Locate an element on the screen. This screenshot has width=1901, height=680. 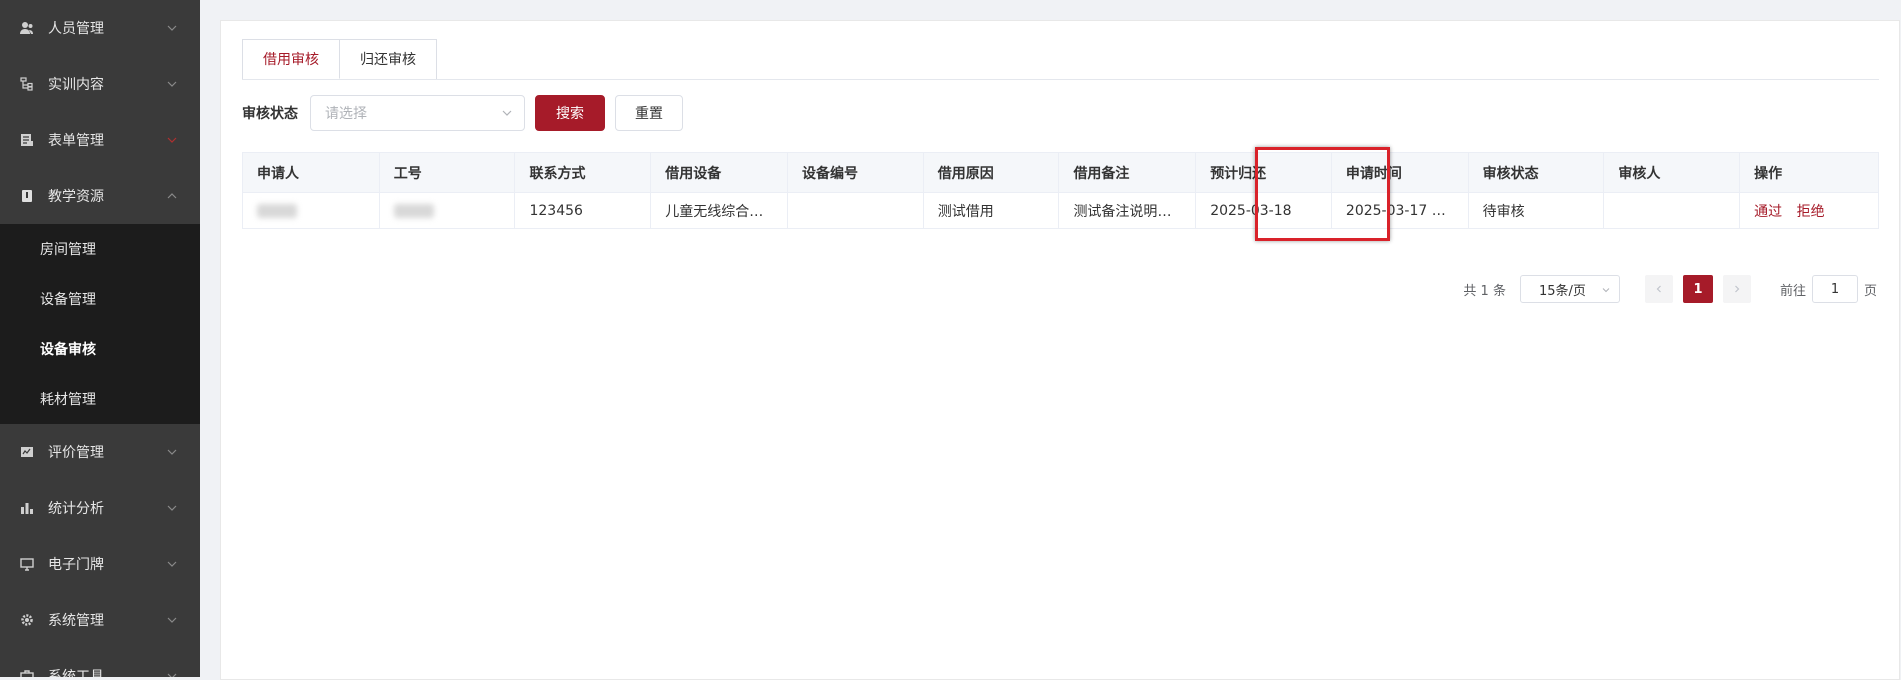
sidebar-item-label: 评价管理 is located at coordinates (76, 453).